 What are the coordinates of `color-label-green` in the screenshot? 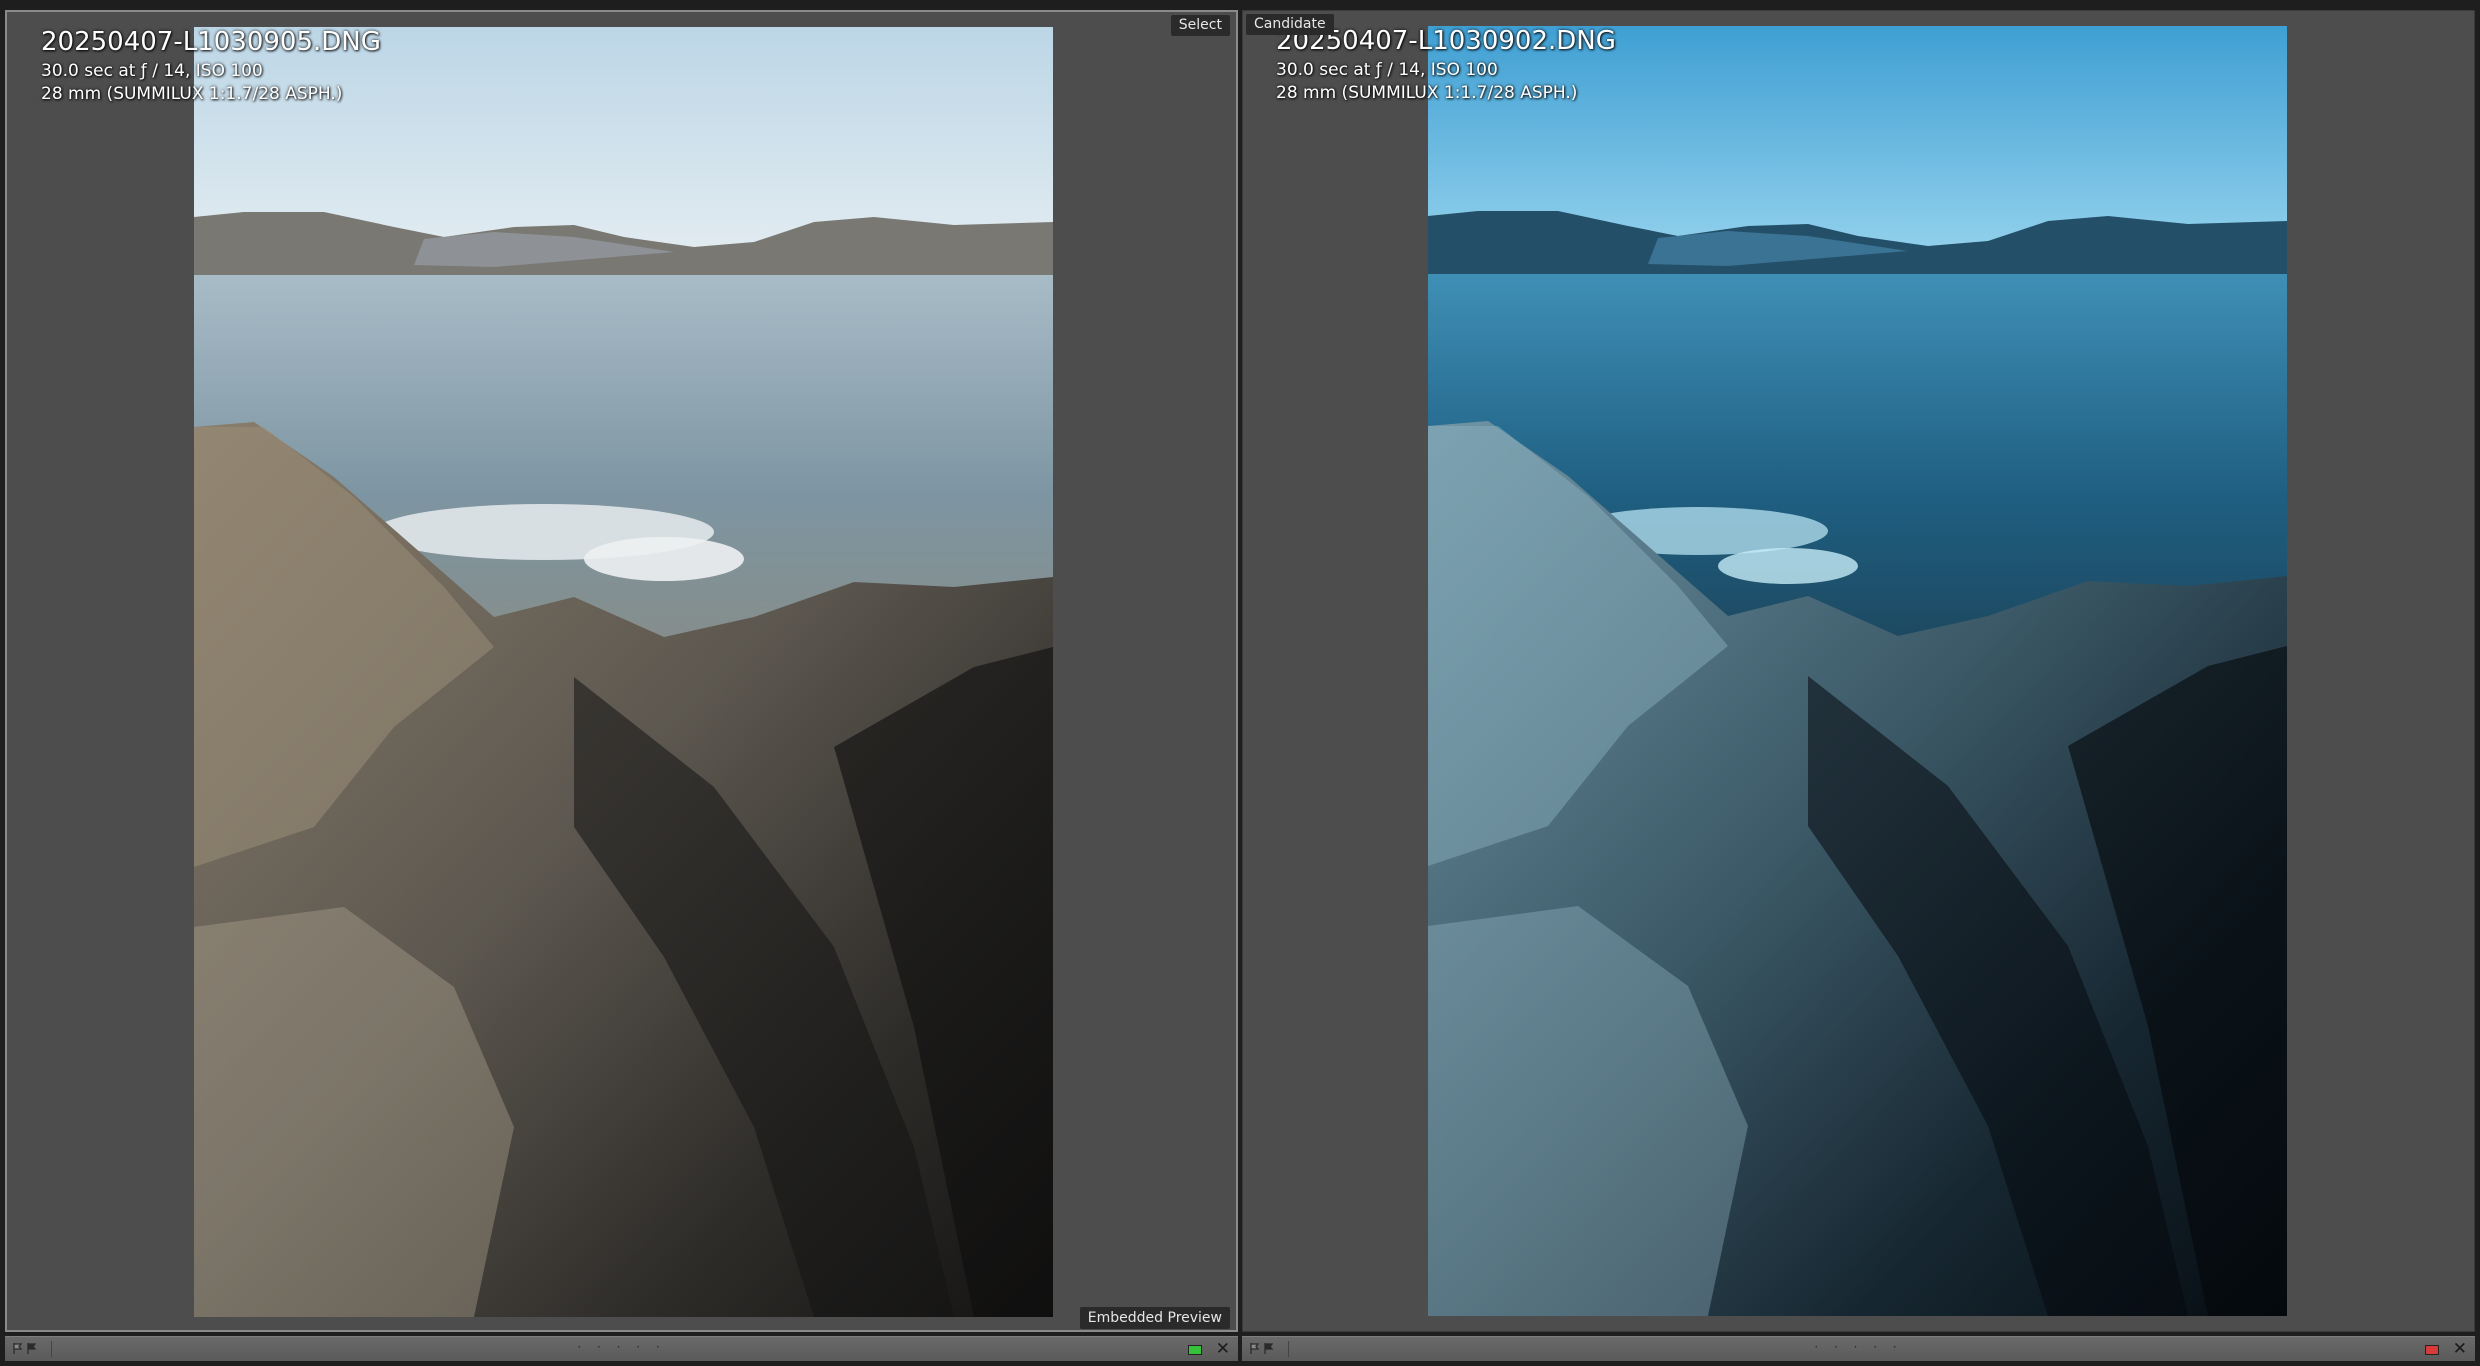 It's located at (1195, 1350).